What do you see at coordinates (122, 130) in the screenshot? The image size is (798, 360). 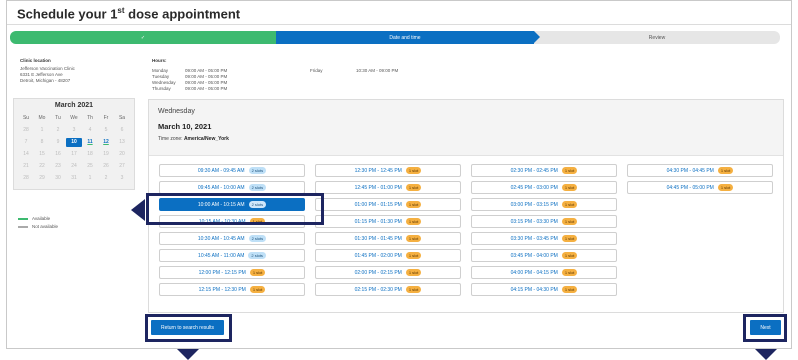 I see `calendar-day: 6` at bounding box center [122, 130].